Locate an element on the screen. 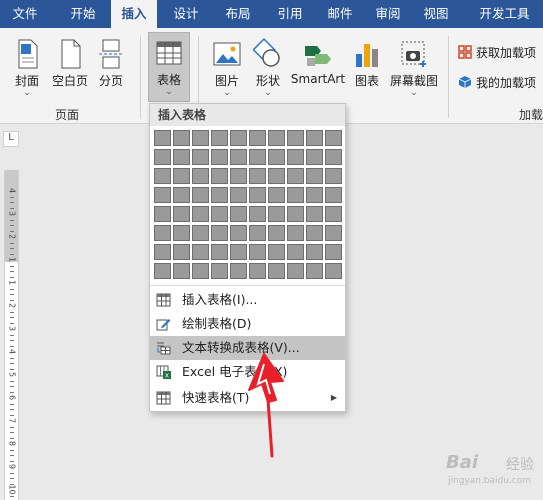 This screenshot has width=543, height=500. tab-home: 开始 is located at coordinates (83, 14).